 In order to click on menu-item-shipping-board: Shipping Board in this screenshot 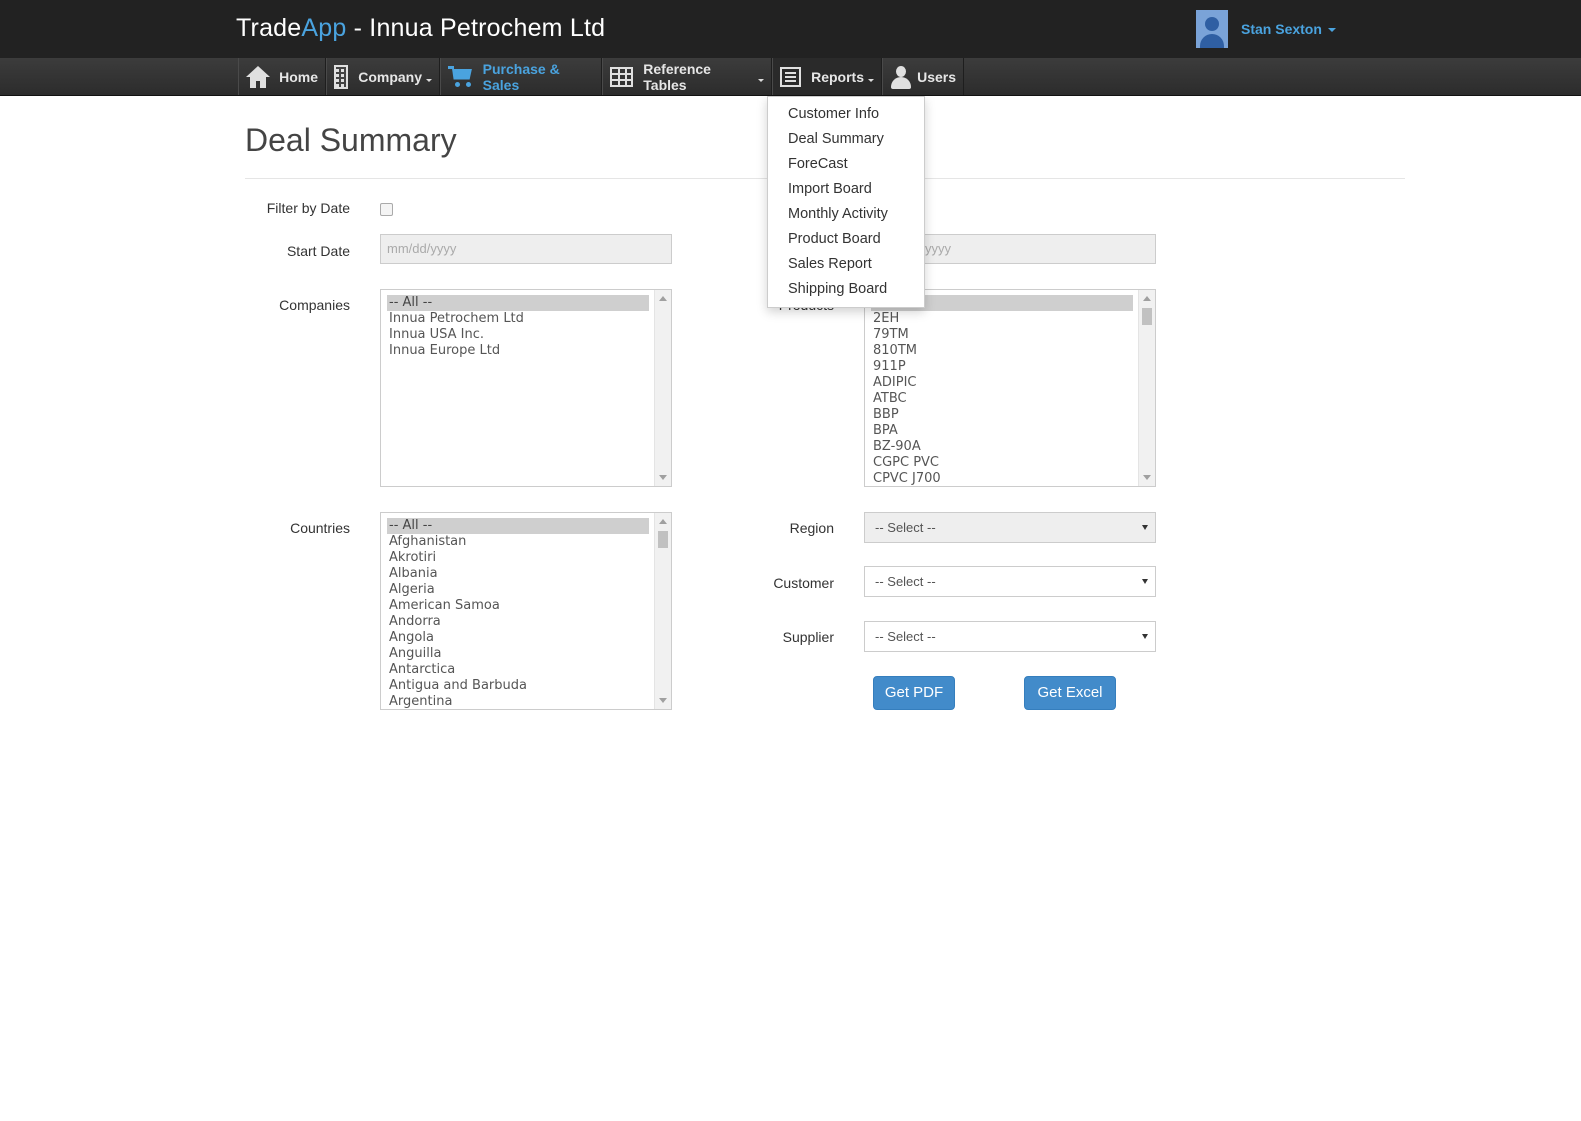, I will do `click(846, 289)`.